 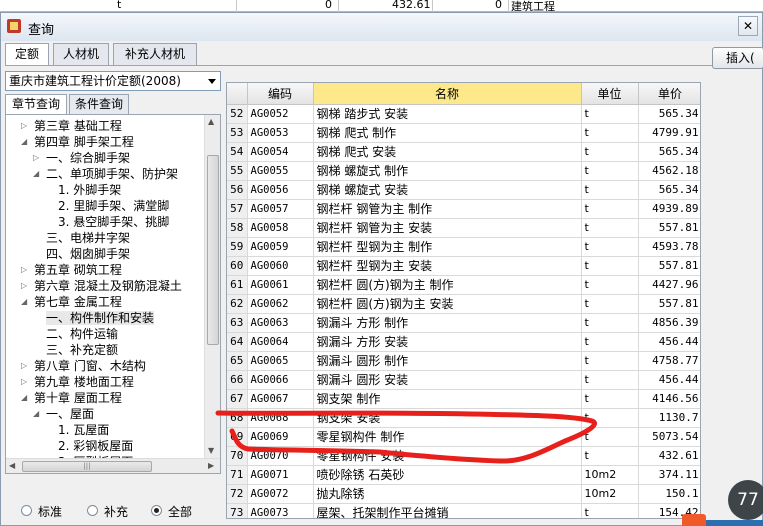 I want to click on table-row: 52 AG0052 钢梯 踏步式 安装 t 565.34, so click(x=463, y=114).